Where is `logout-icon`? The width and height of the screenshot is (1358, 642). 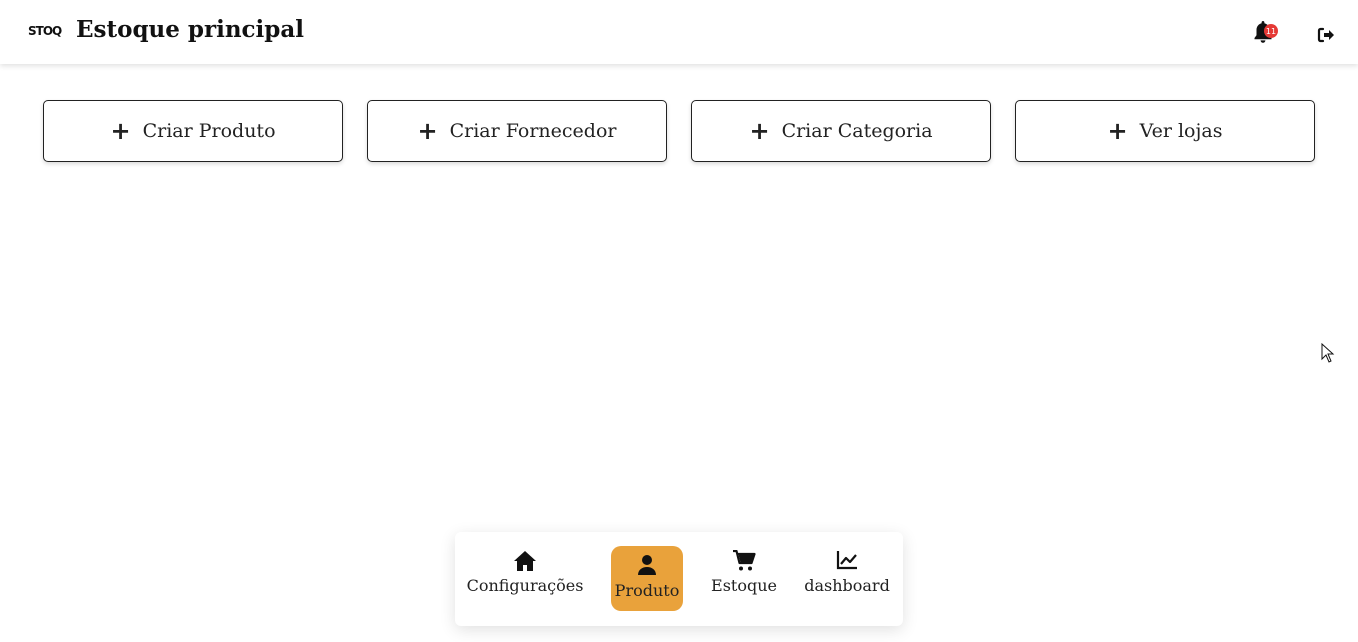 logout-icon is located at coordinates (1325, 35).